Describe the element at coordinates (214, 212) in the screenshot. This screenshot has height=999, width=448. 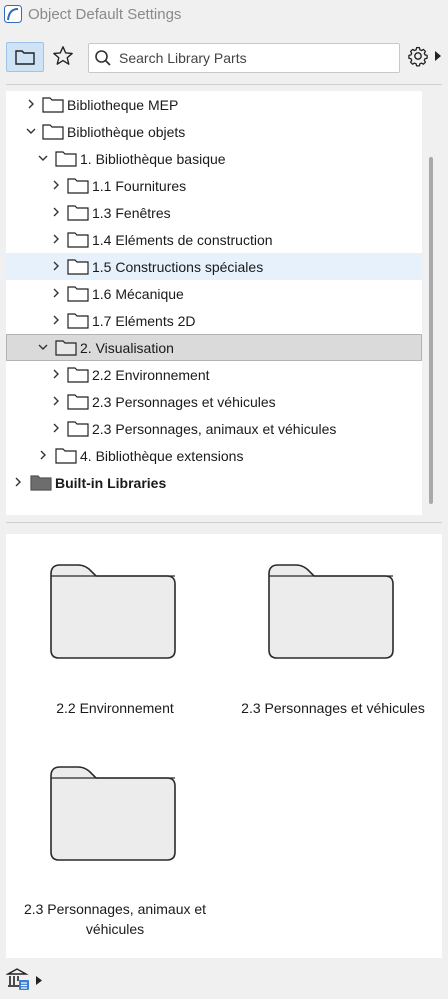
I see `tree-item: 1.3 Fenêtres` at that location.